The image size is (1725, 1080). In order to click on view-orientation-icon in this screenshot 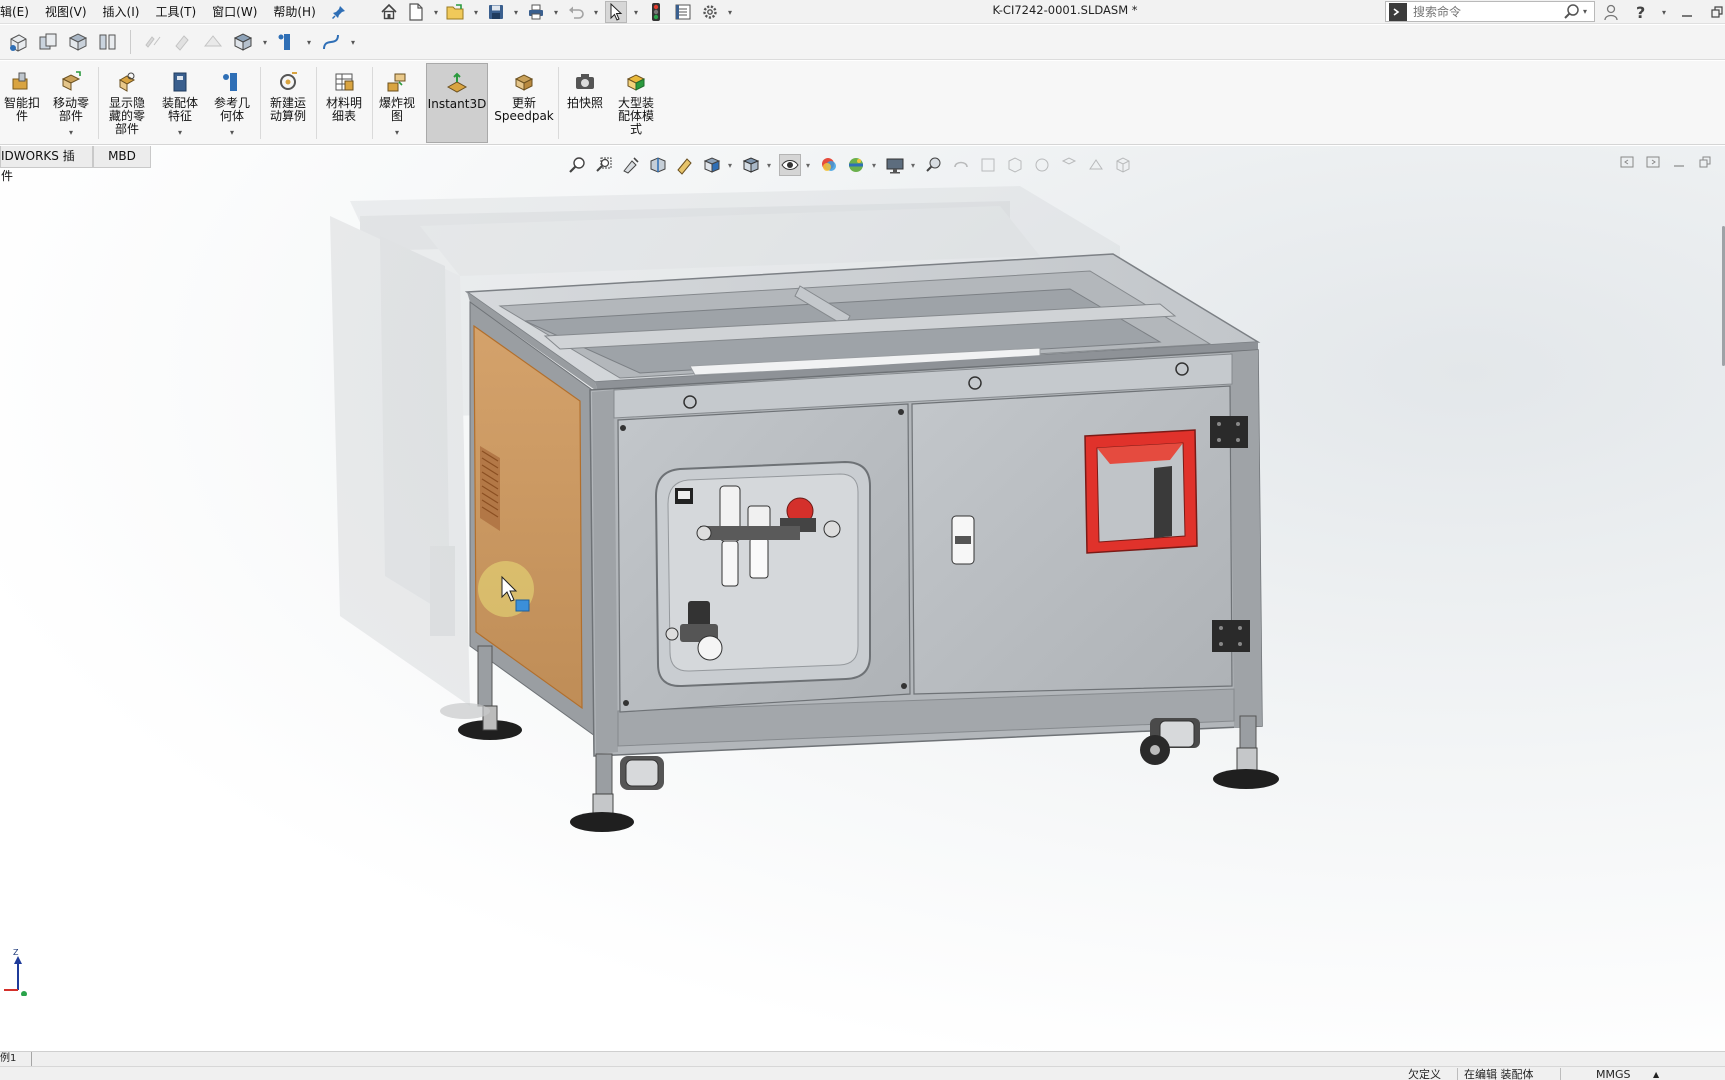, I will do `click(712, 165)`.